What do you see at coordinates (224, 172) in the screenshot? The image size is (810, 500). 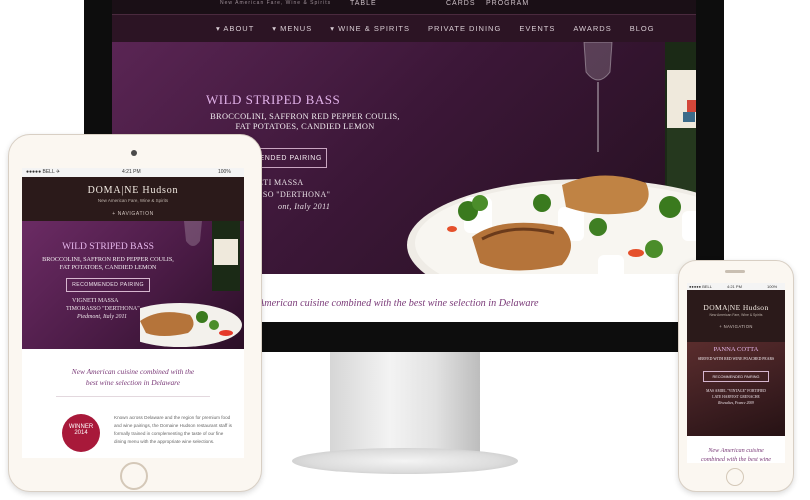 I see `status-battery: 100%` at bounding box center [224, 172].